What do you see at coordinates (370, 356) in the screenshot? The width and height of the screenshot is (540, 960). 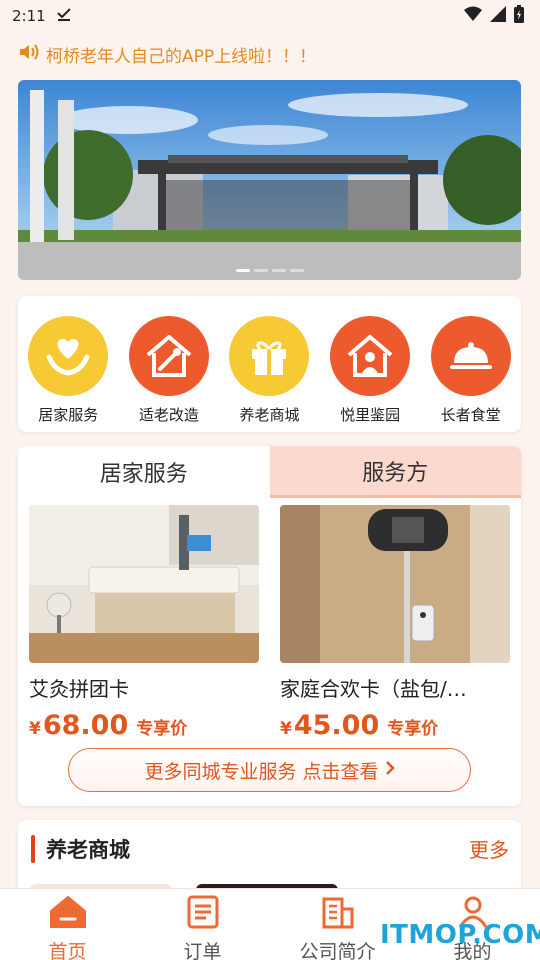 I see `house-person-icon` at bounding box center [370, 356].